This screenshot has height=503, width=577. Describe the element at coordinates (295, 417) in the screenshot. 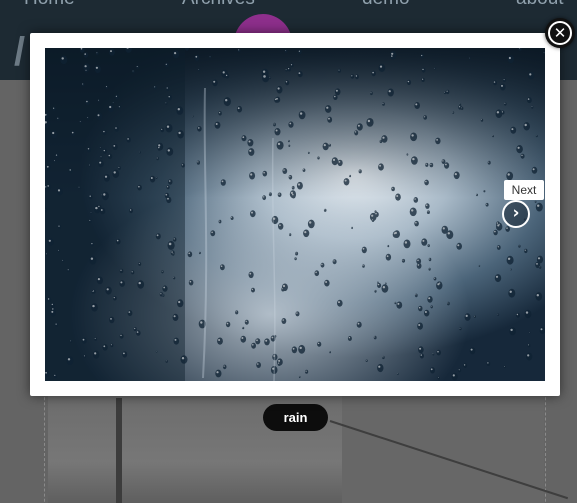

I see `tag-badge: rain` at that location.